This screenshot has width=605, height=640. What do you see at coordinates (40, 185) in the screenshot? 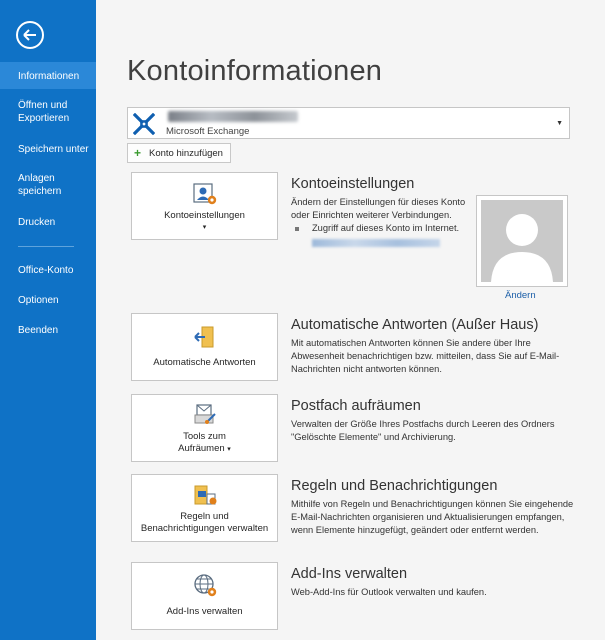
I see `nav-item-label: Anlagen speichern` at bounding box center [40, 185].